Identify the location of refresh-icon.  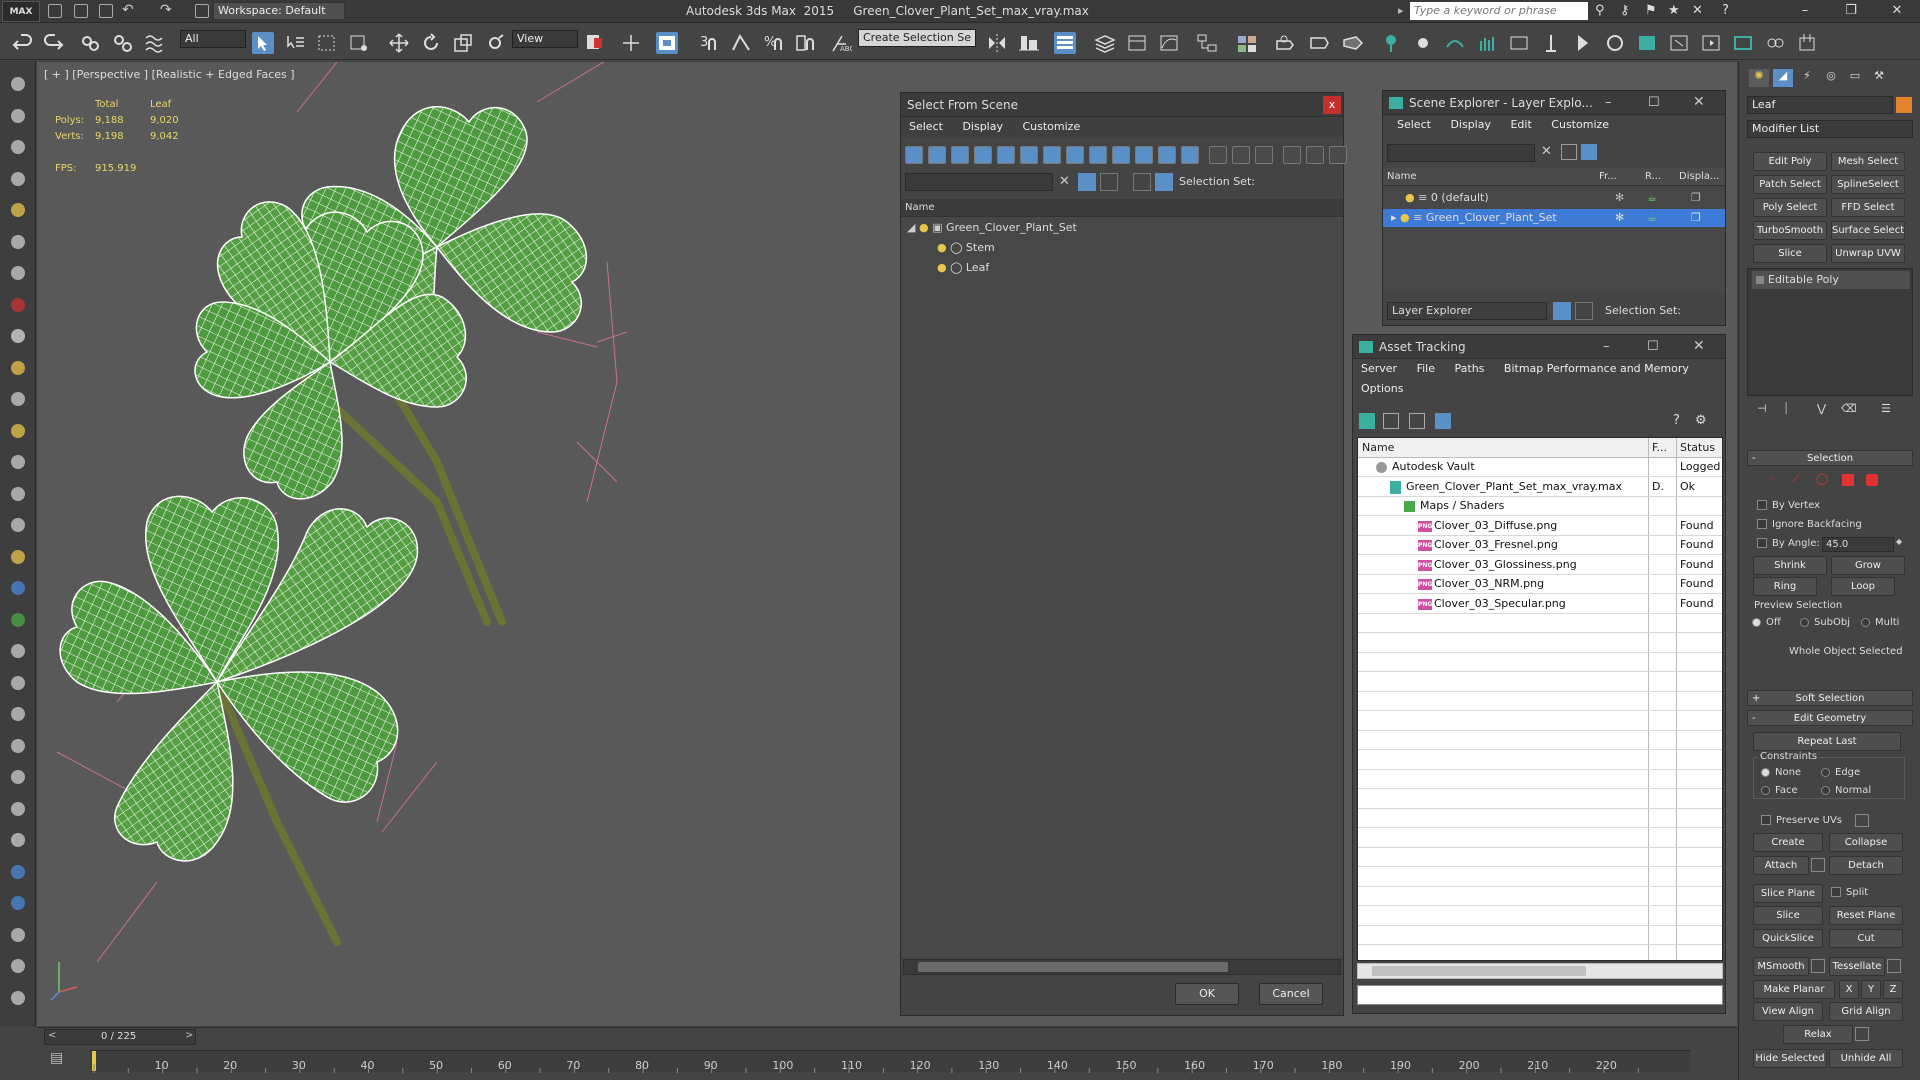
(1367, 421).